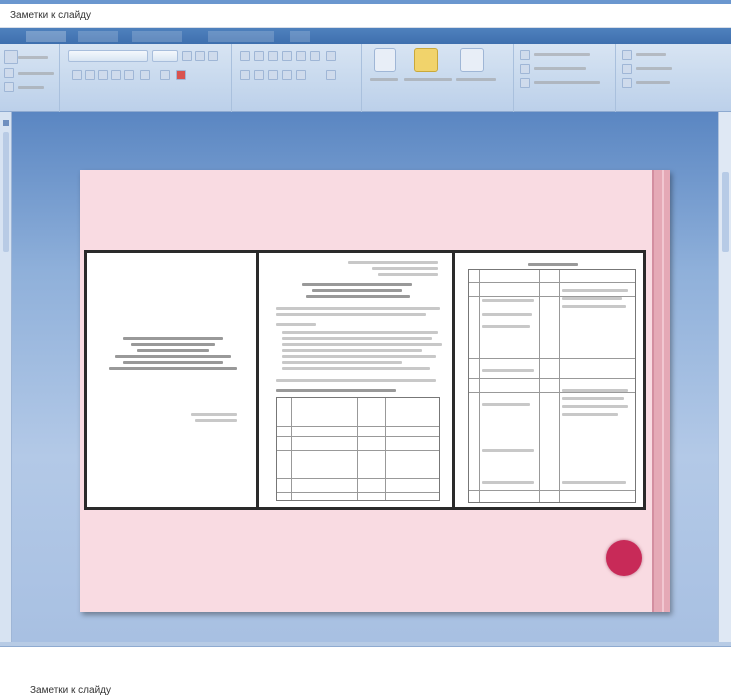 This screenshot has width=731, height=697. Describe the element at coordinates (315, 56) in the screenshot. I see `columns-icon` at that location.